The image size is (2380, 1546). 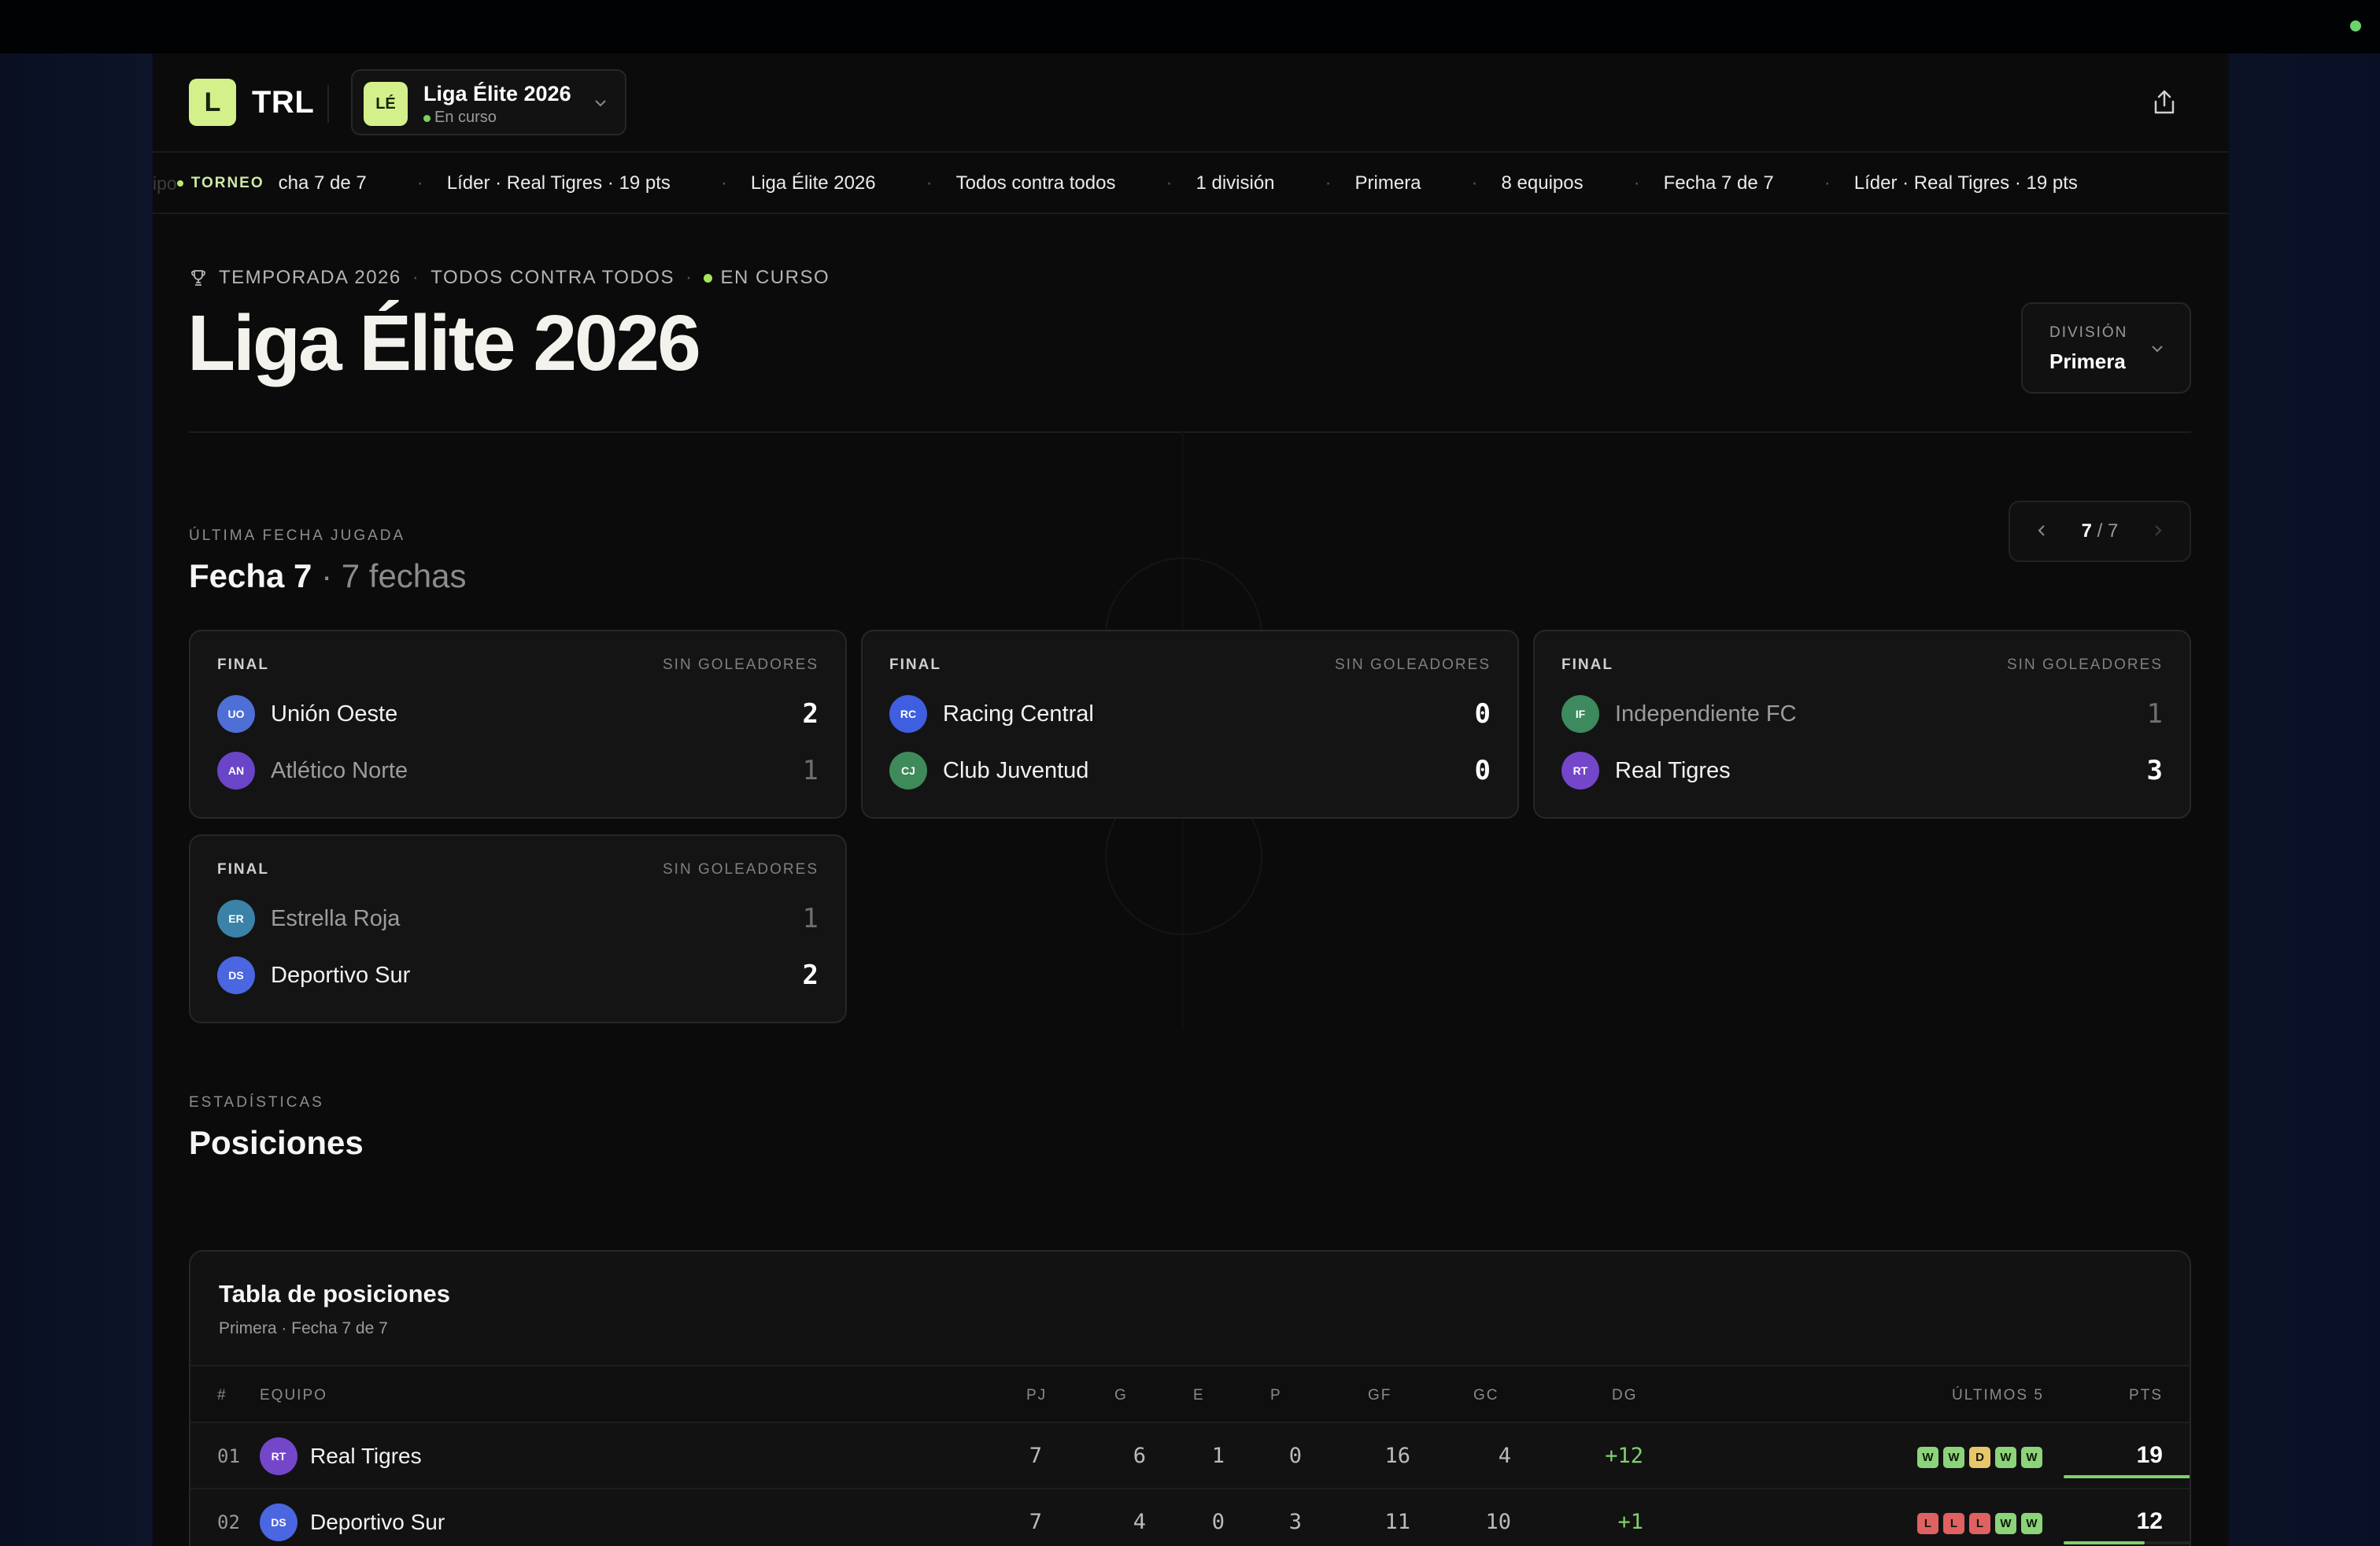 What do you see at coordinates (1276, 1396) in the screenshot?
I see `col-p: P` at bounding box center [1276, 1396].